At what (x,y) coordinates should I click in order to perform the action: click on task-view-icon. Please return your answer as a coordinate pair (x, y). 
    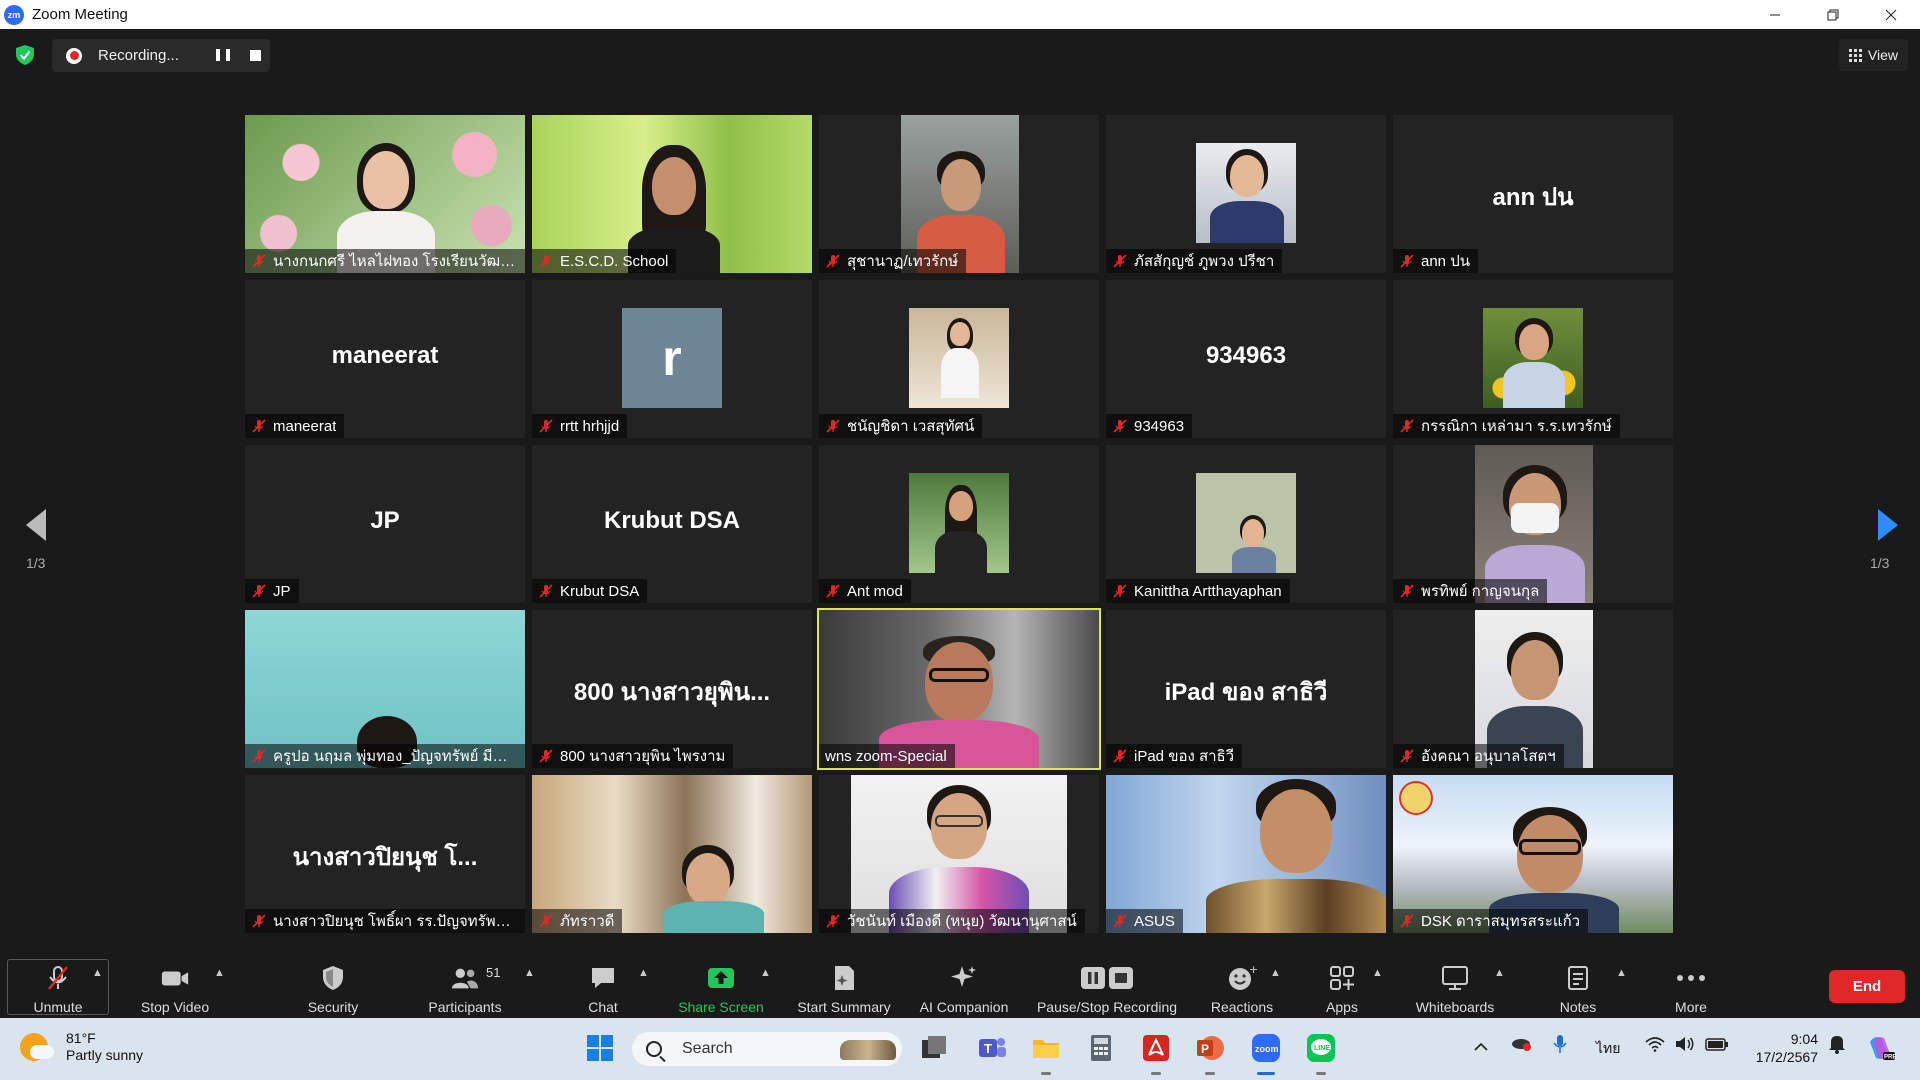
    Looking at the image, I should click on (934, 1048).